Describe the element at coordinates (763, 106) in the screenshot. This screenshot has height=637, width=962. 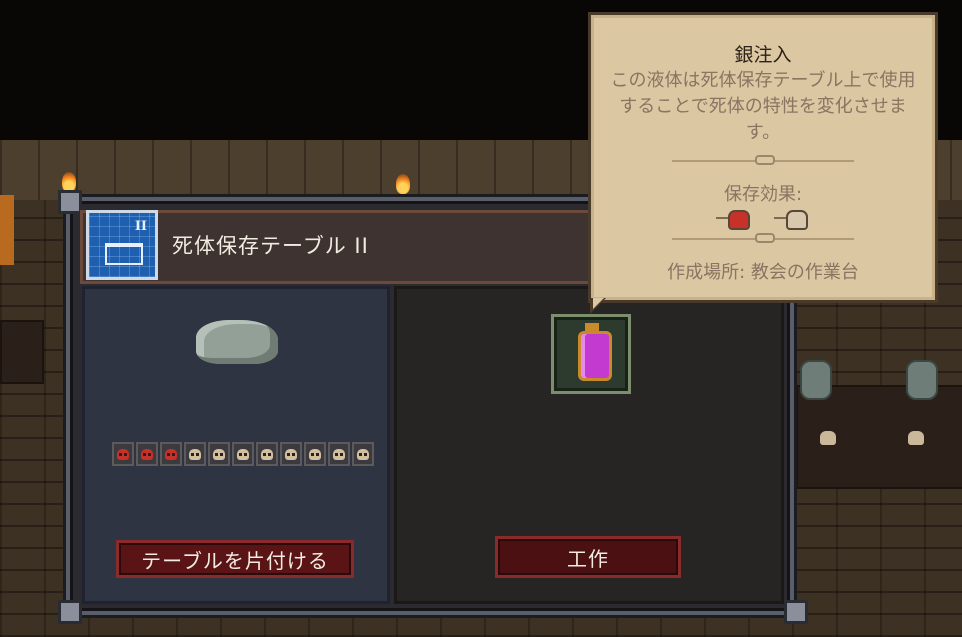
I see `tooltip-description: この液体は死体保存テーブル上で使用することで死体の特性を変化させます。` at that location.